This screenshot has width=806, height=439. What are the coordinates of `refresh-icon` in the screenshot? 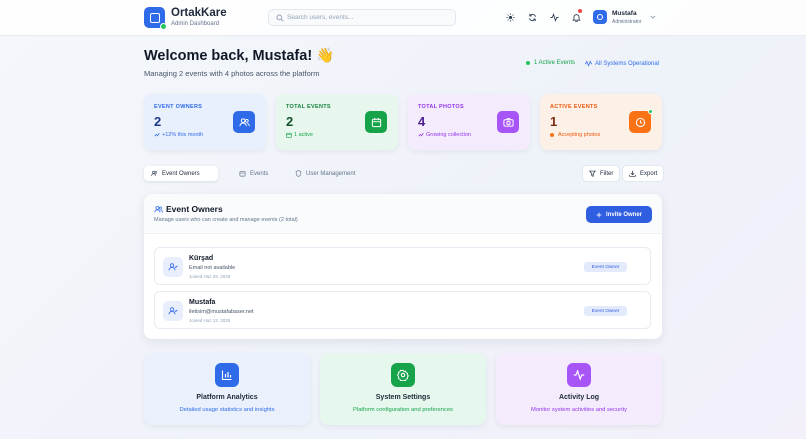 It's located at (532, 17).